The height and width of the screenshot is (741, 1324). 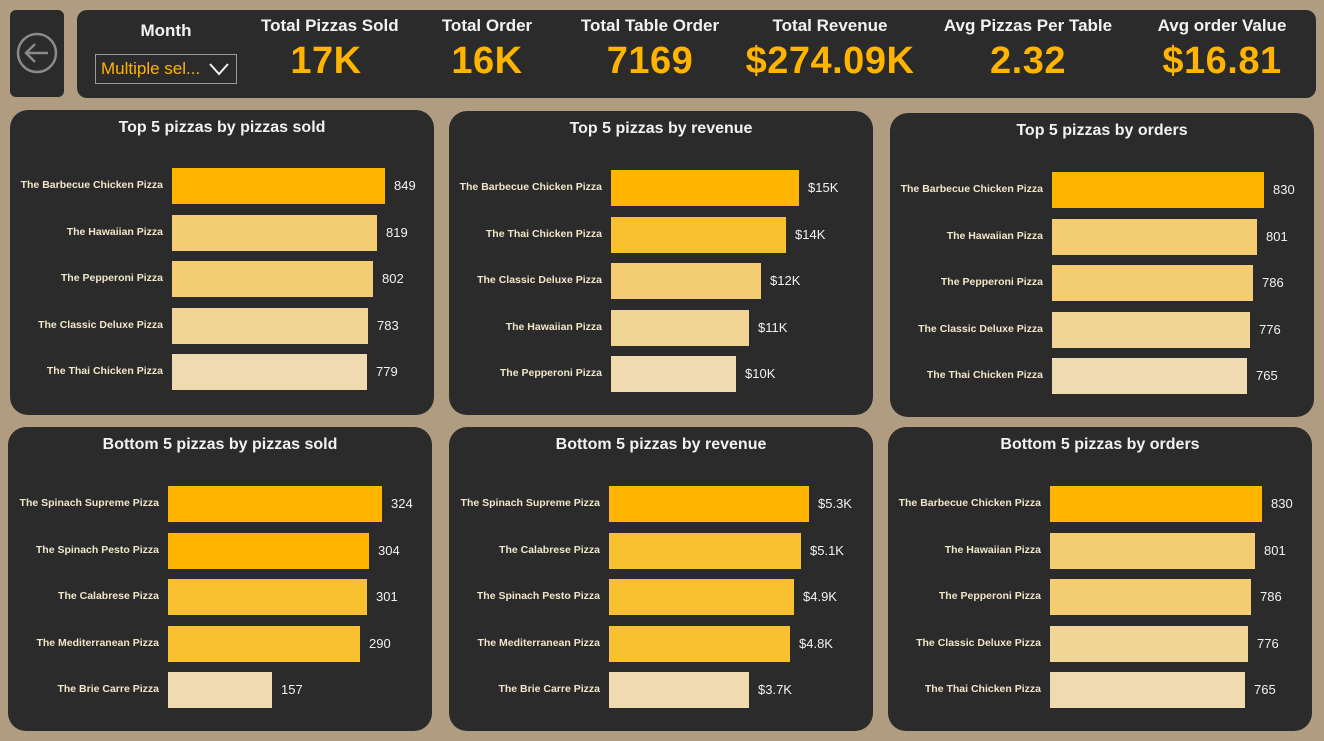 I want to click on value-label: 324, so click(x=402, y=503).